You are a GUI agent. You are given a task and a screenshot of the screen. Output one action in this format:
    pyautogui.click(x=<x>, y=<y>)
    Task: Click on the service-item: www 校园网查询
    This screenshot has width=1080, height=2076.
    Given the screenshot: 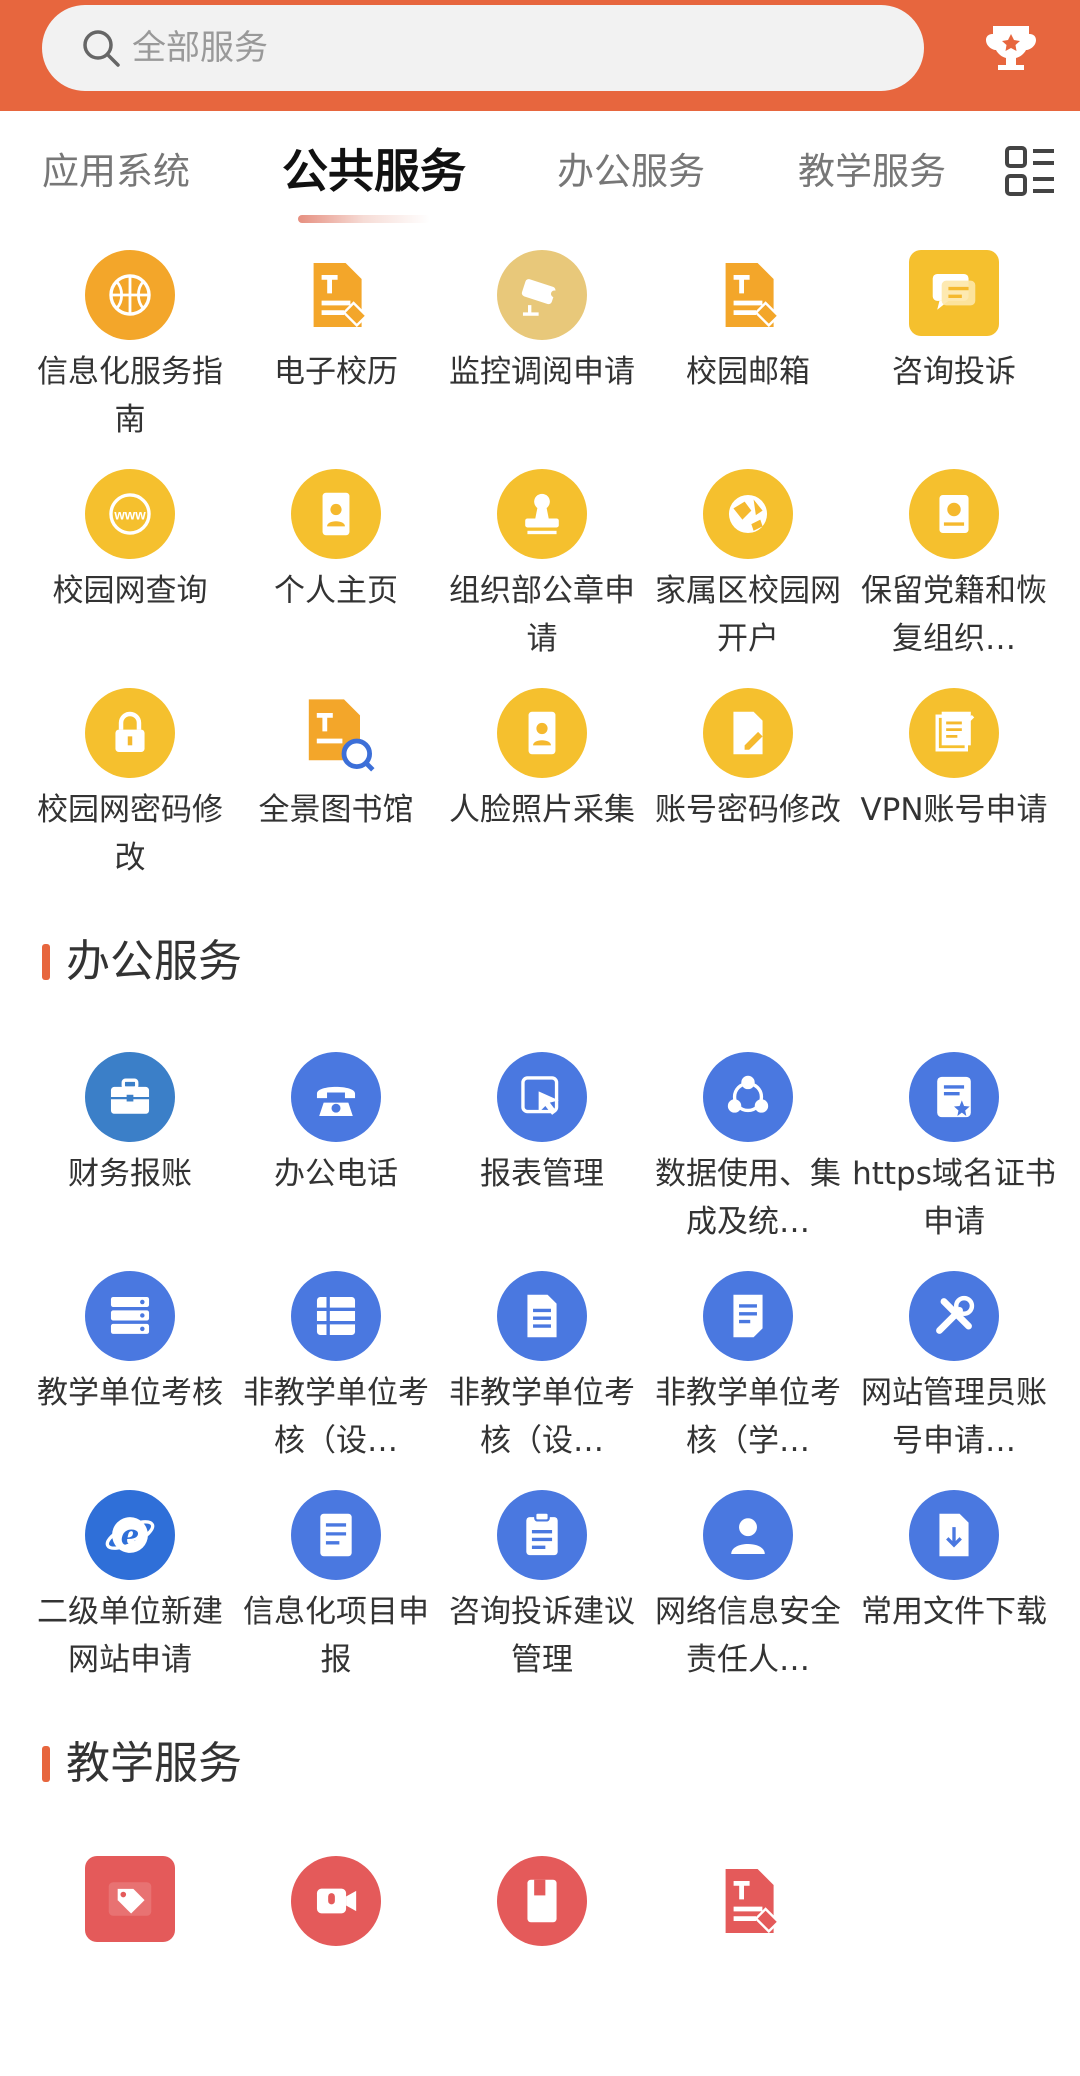 What is the action you would take?
    pyautogui.click(x=130, y=579)
    